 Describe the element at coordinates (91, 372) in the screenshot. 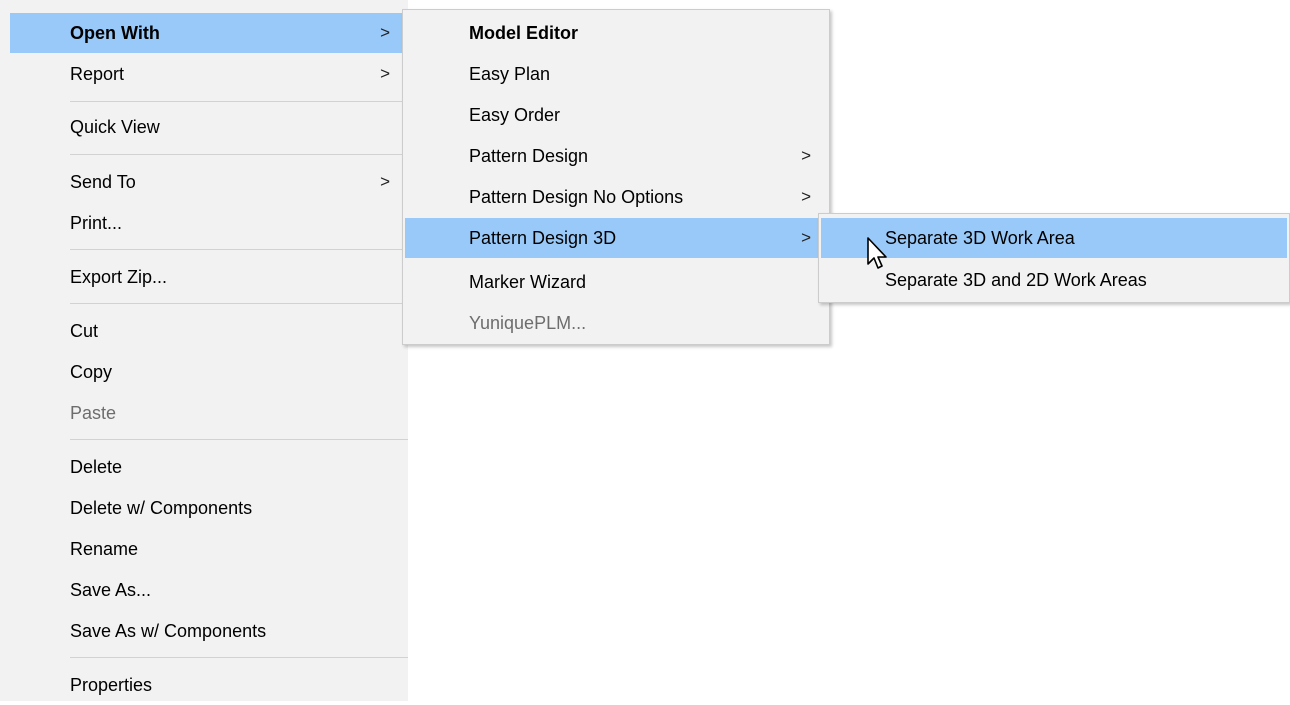

I see `menu-item-label: Copy` at that location.